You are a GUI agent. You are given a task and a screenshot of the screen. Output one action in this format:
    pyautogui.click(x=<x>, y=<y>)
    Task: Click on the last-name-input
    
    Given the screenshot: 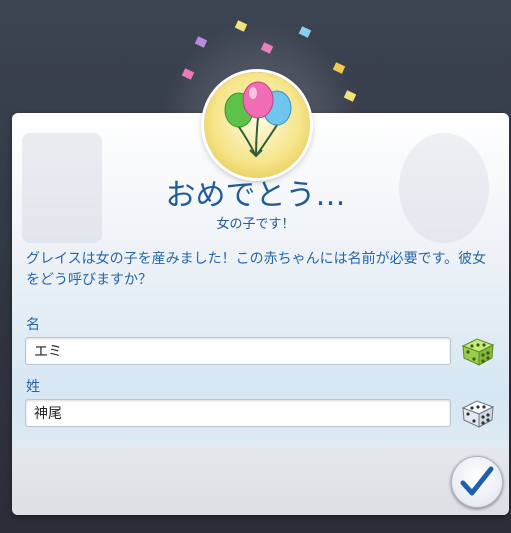 What is the action you would take?
    pyautogui.click(x=238, y=413)
    